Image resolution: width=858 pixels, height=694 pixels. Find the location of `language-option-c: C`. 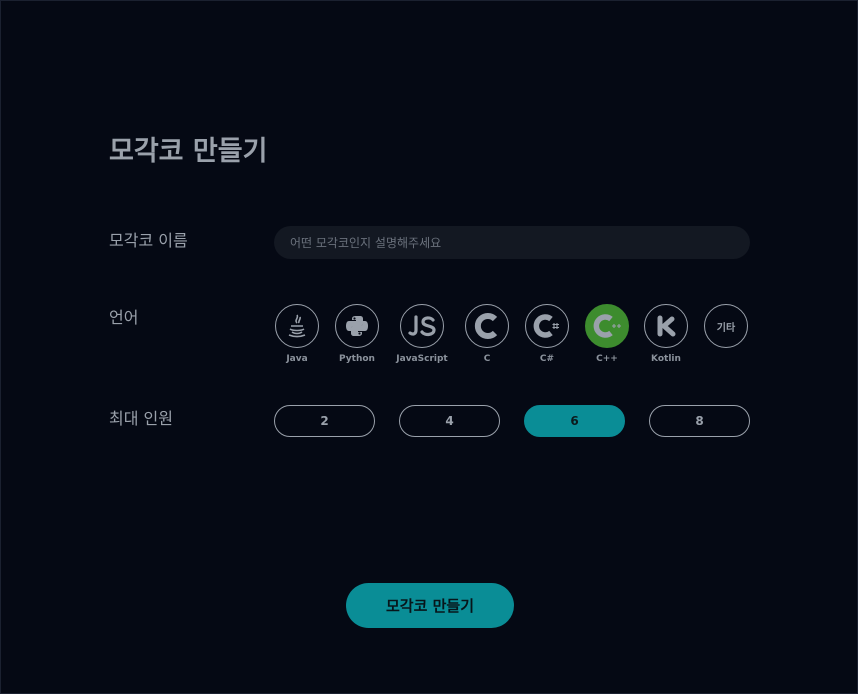

language-option-c: C is located at coordinates (487, 334).